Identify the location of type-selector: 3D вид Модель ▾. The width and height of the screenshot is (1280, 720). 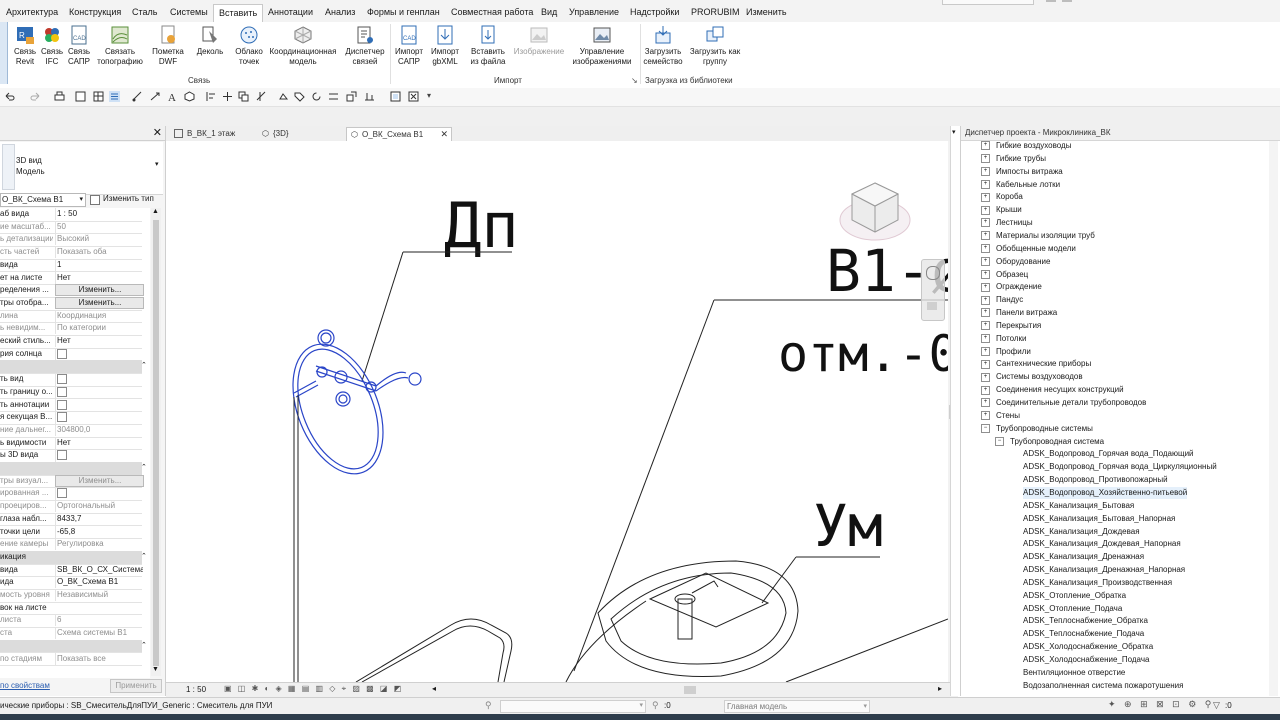
(81, 168).